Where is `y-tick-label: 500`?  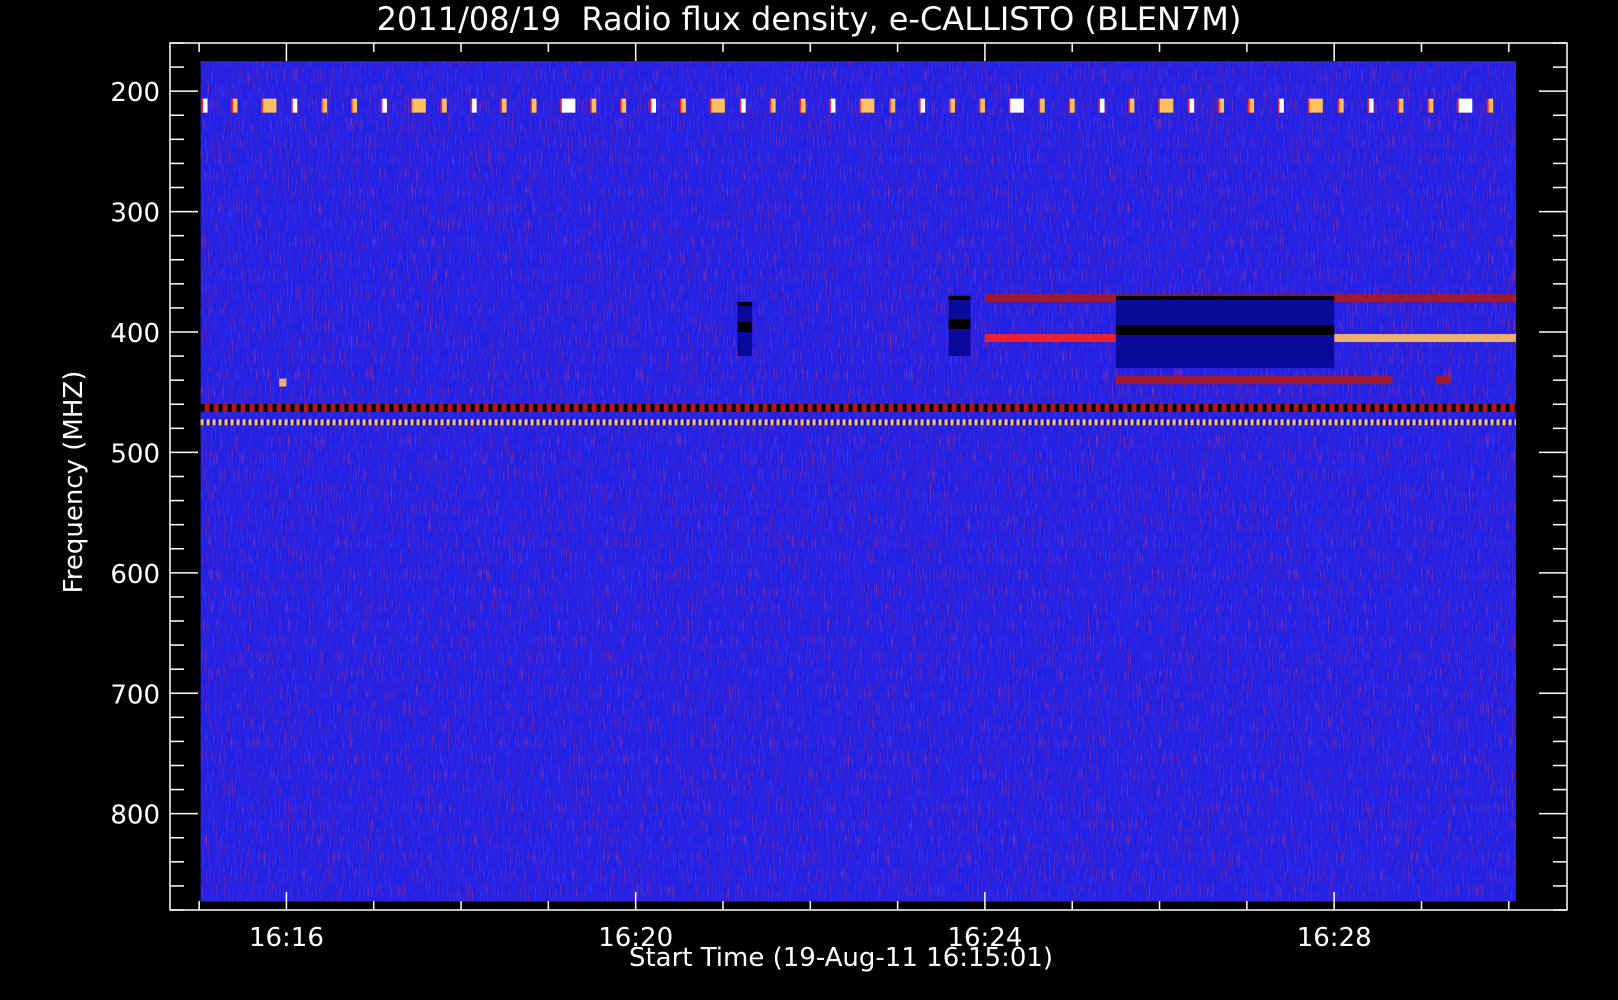 y-tick-label: 500 is located at coordinates (135, 454).